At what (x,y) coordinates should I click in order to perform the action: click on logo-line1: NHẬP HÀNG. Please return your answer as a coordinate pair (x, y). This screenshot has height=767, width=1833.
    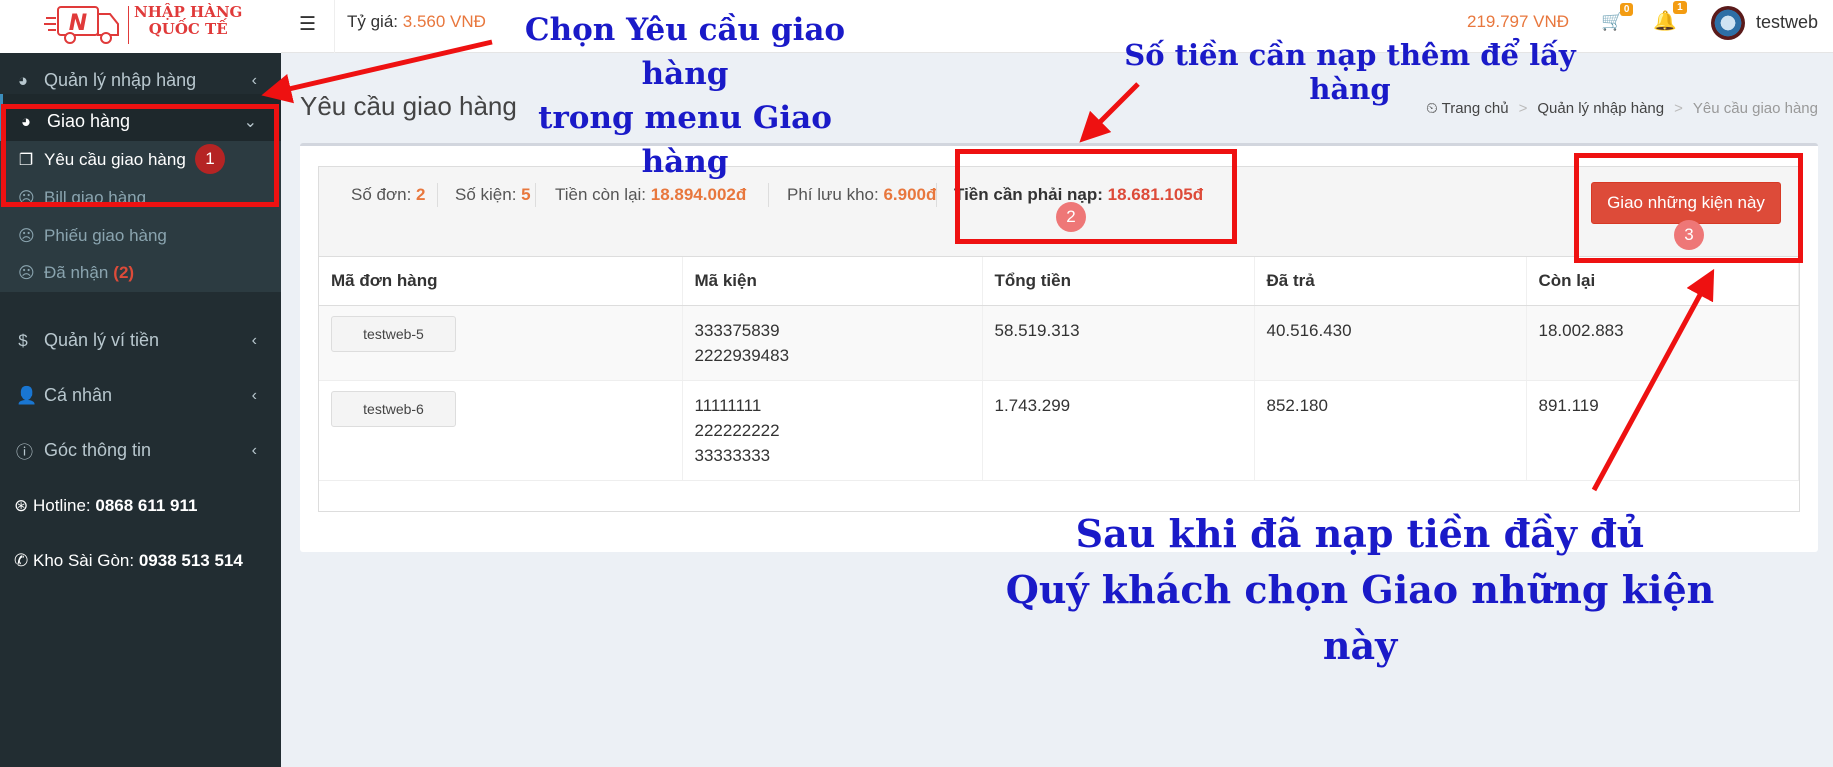
    Looking at the image, I should click on (188, 12).